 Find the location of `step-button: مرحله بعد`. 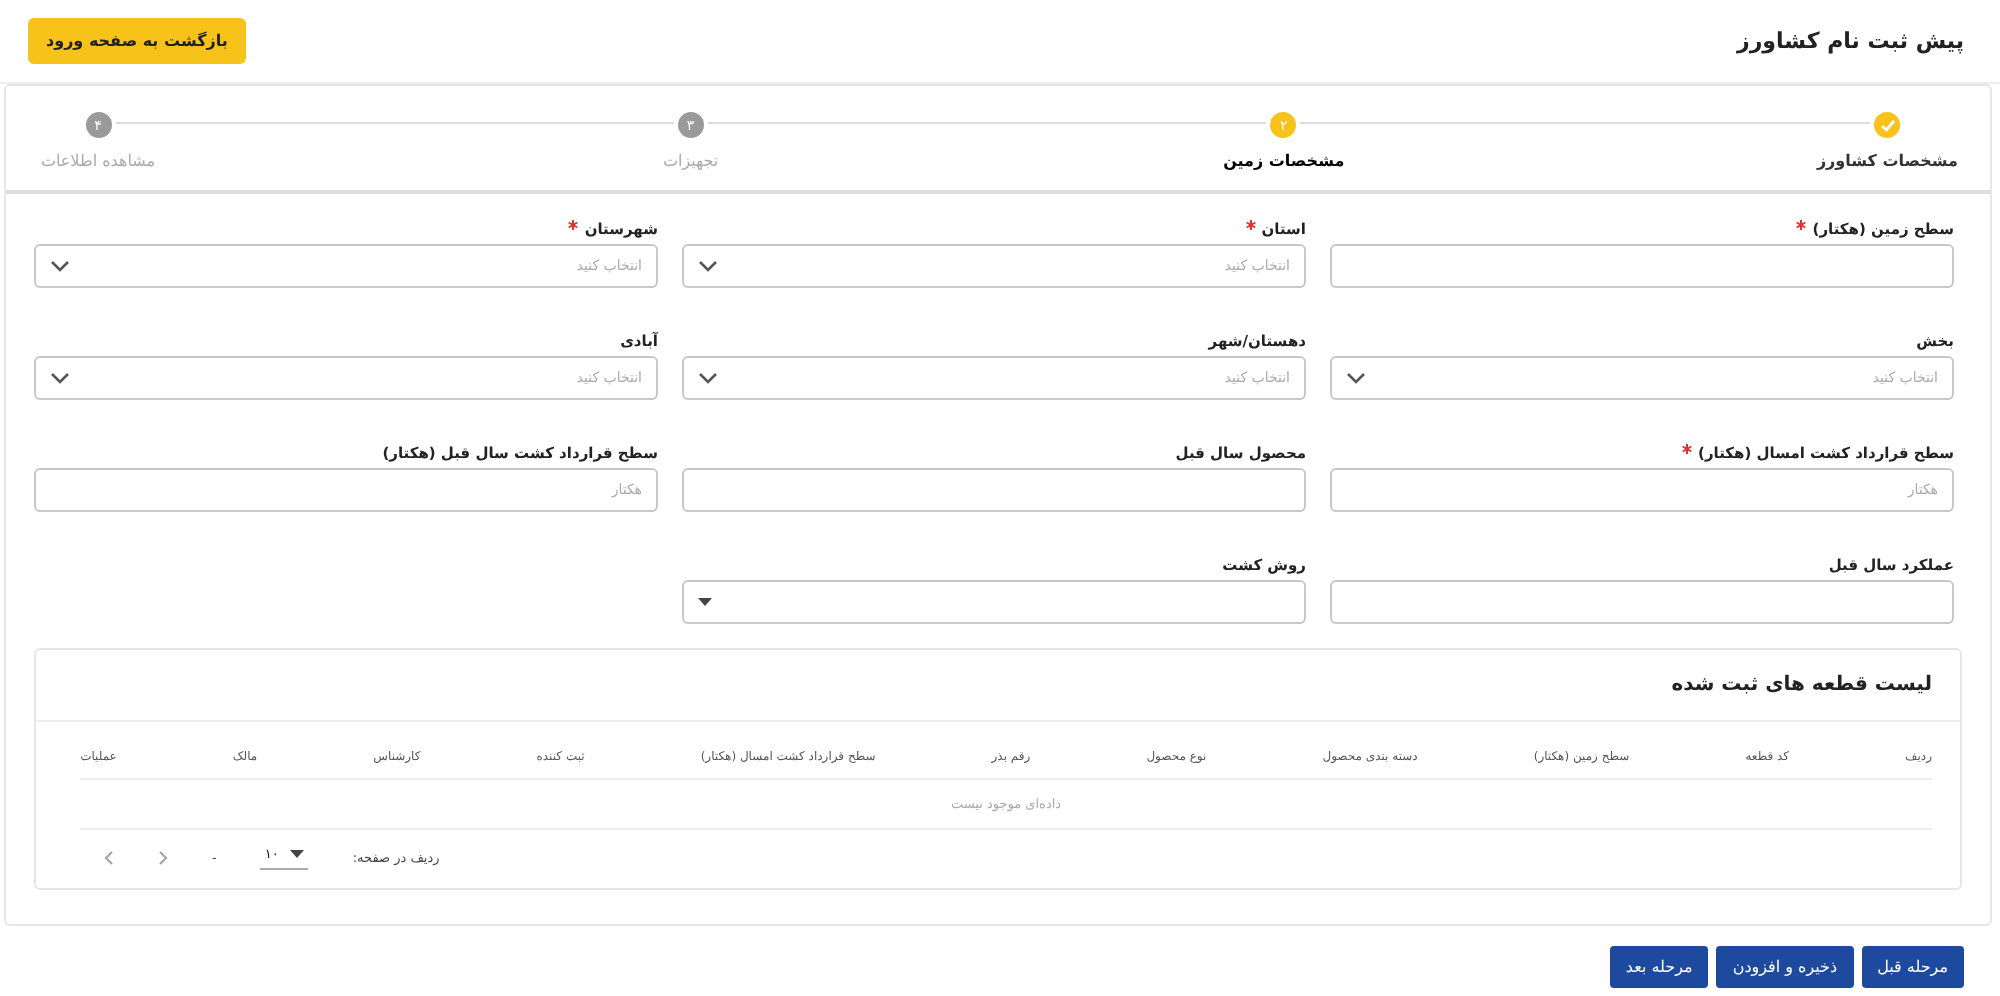

step-button: مرحله بعد is located at coordinates (1659, 967).